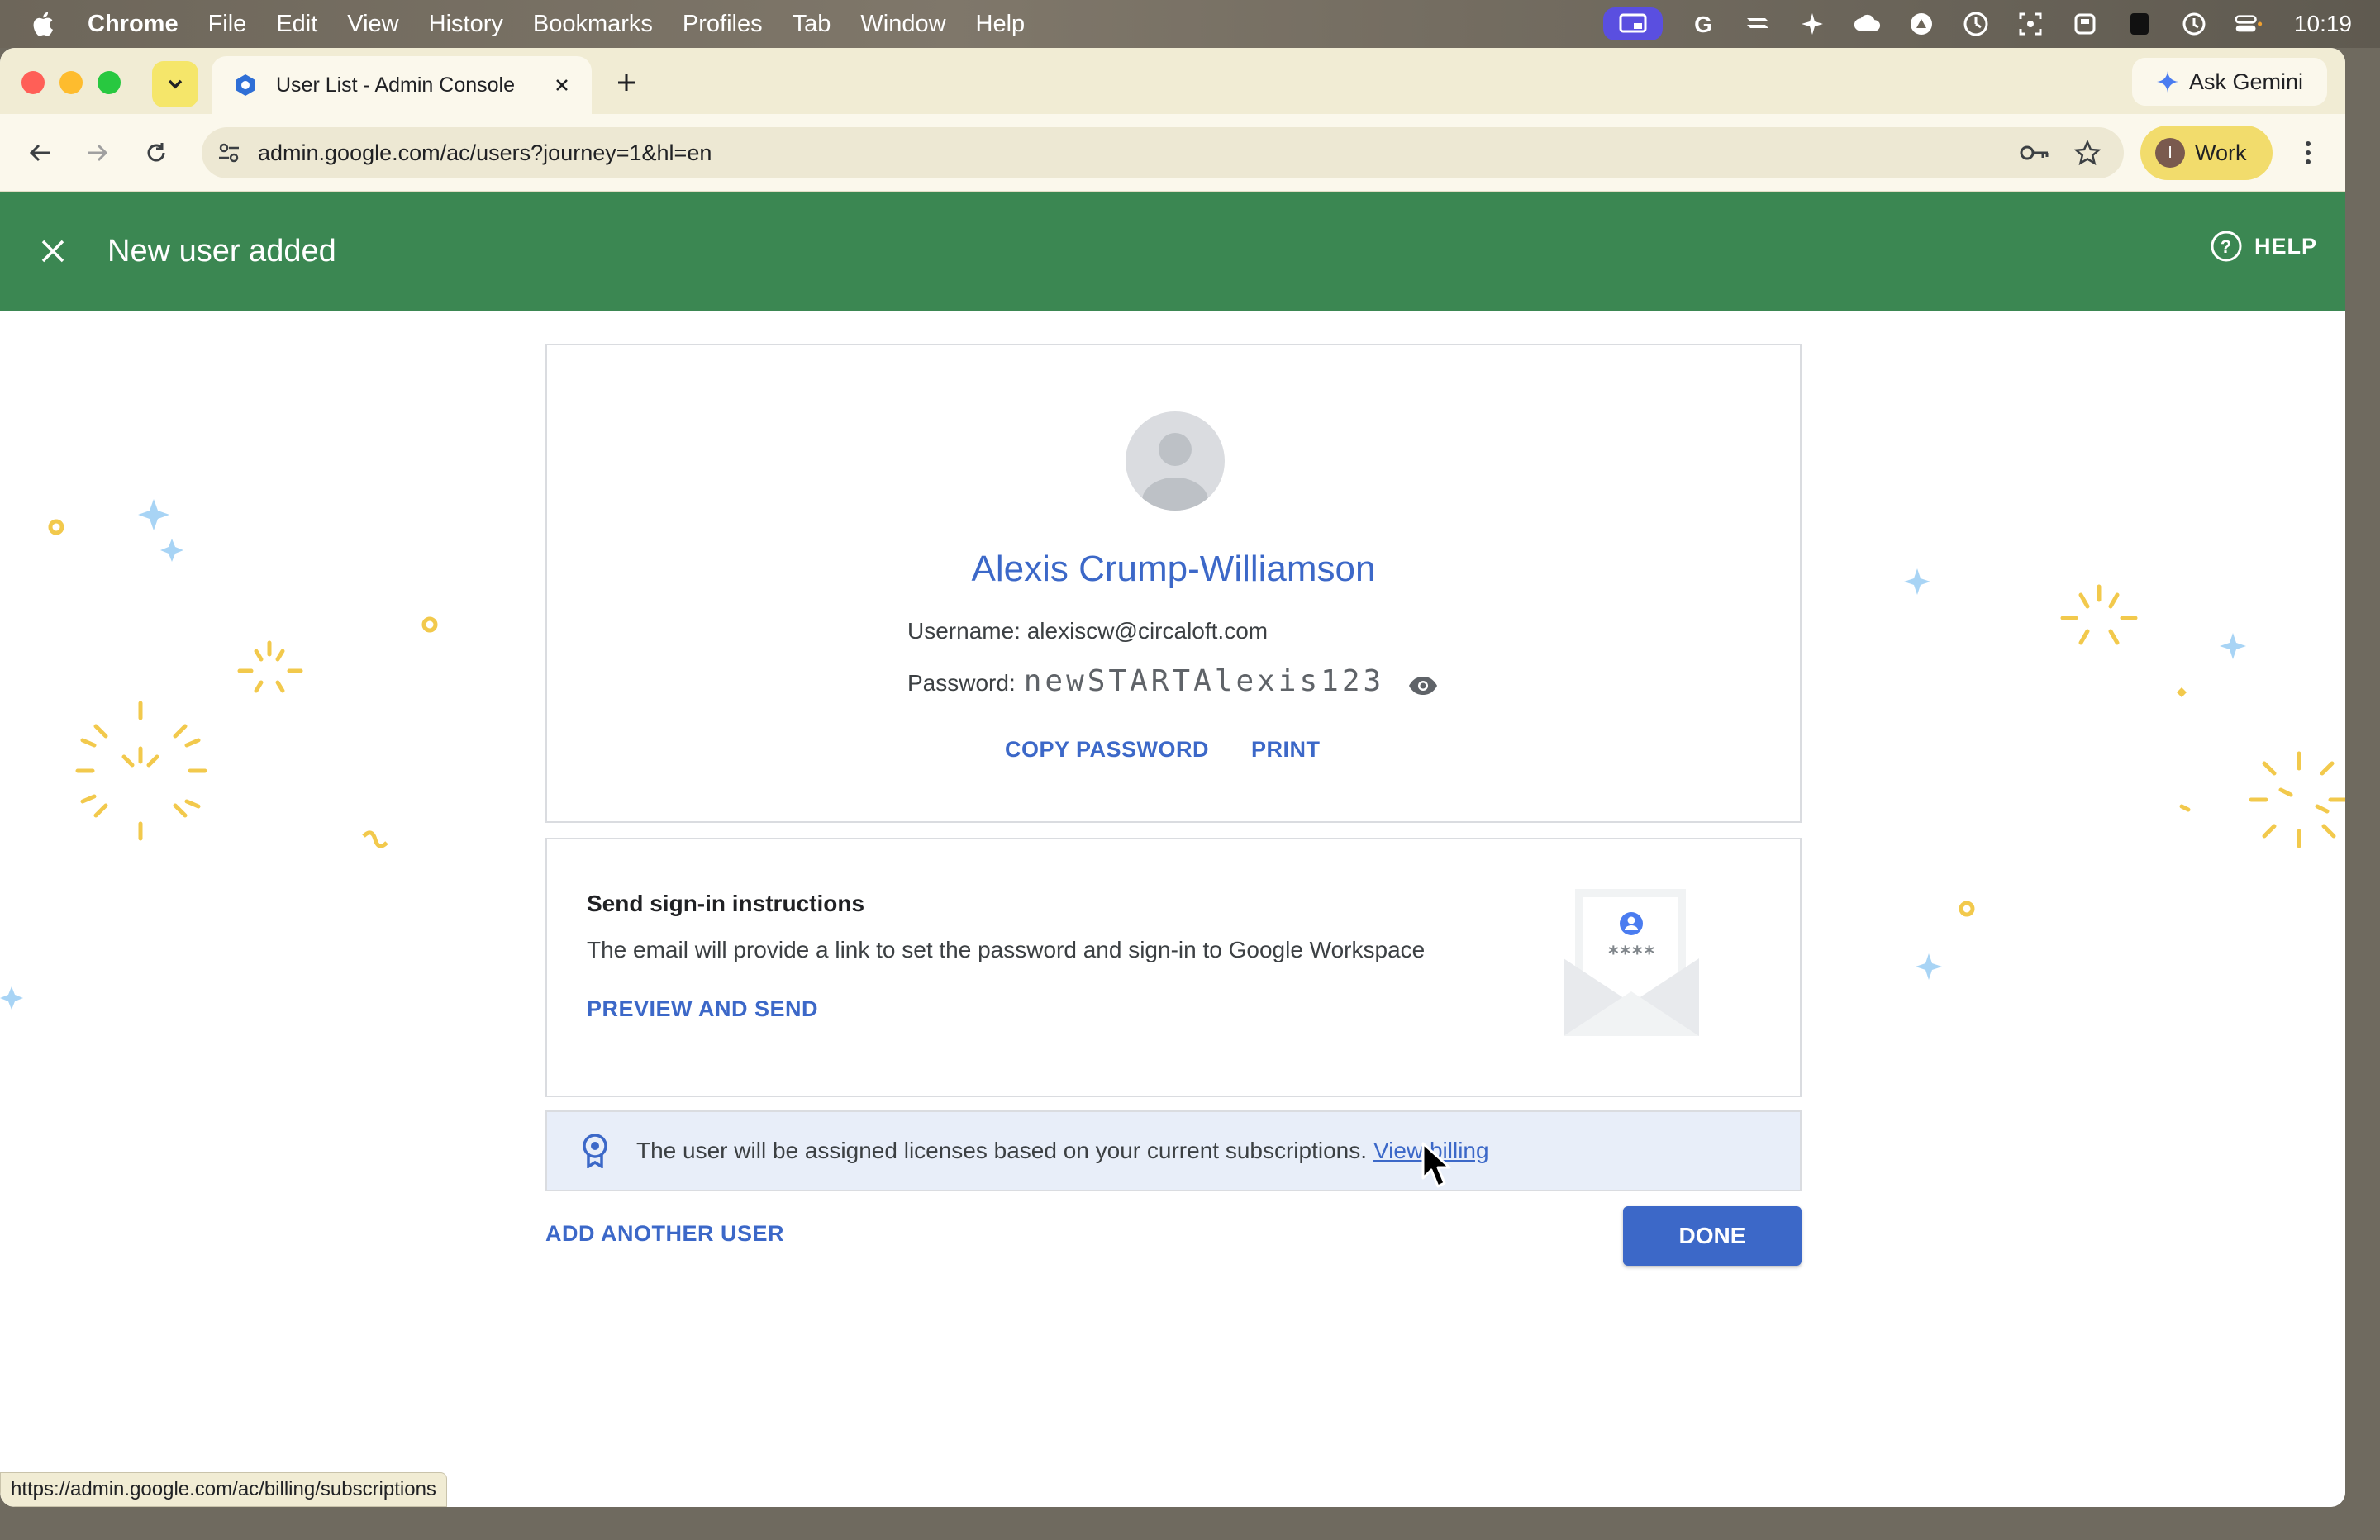 This screenshot has width=2380, height=1540. Describe the element at coordinates (1632, 23) in the screenshot. I see `screen-share-icon` at that location.